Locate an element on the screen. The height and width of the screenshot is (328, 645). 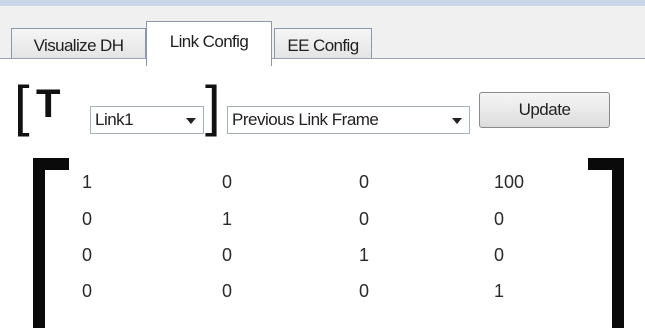
transform-right-bracket: ] is located at coordinates (213, 105).